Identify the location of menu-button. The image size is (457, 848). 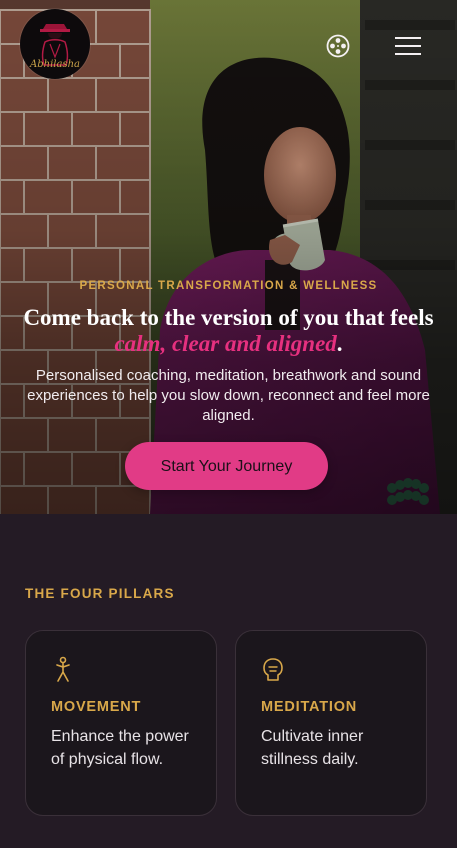
(408, 46).